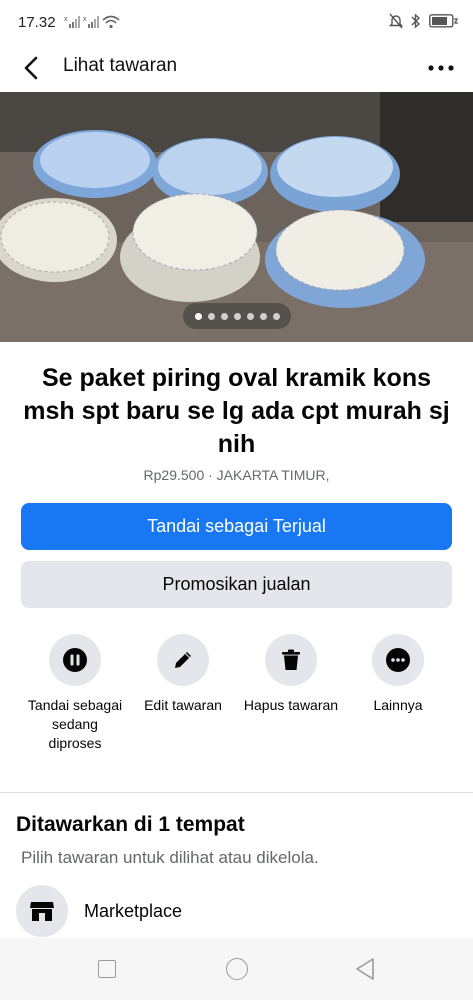  I want to click on silent-bell-icon, so click(396, 21).